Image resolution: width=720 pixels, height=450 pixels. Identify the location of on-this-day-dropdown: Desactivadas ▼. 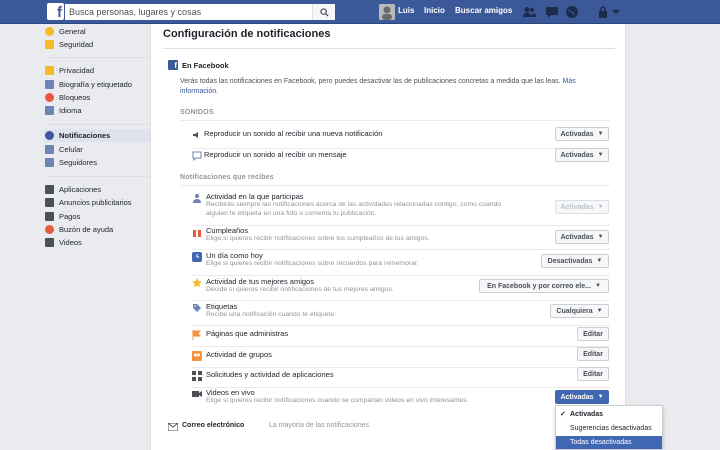
(575, 261).